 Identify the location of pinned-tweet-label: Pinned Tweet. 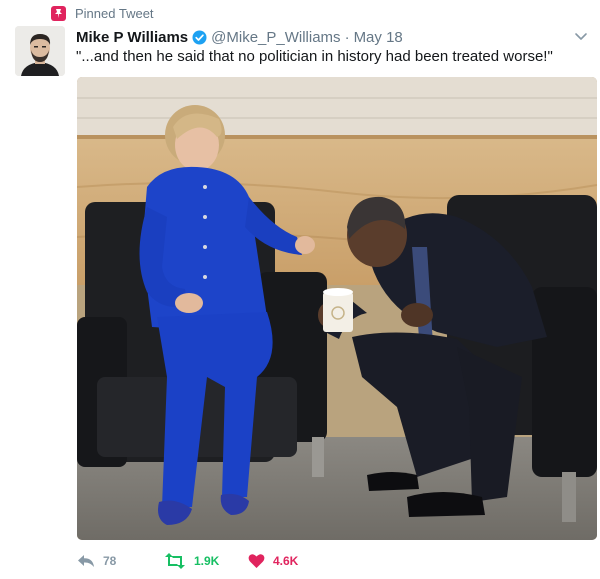
(102, 13).